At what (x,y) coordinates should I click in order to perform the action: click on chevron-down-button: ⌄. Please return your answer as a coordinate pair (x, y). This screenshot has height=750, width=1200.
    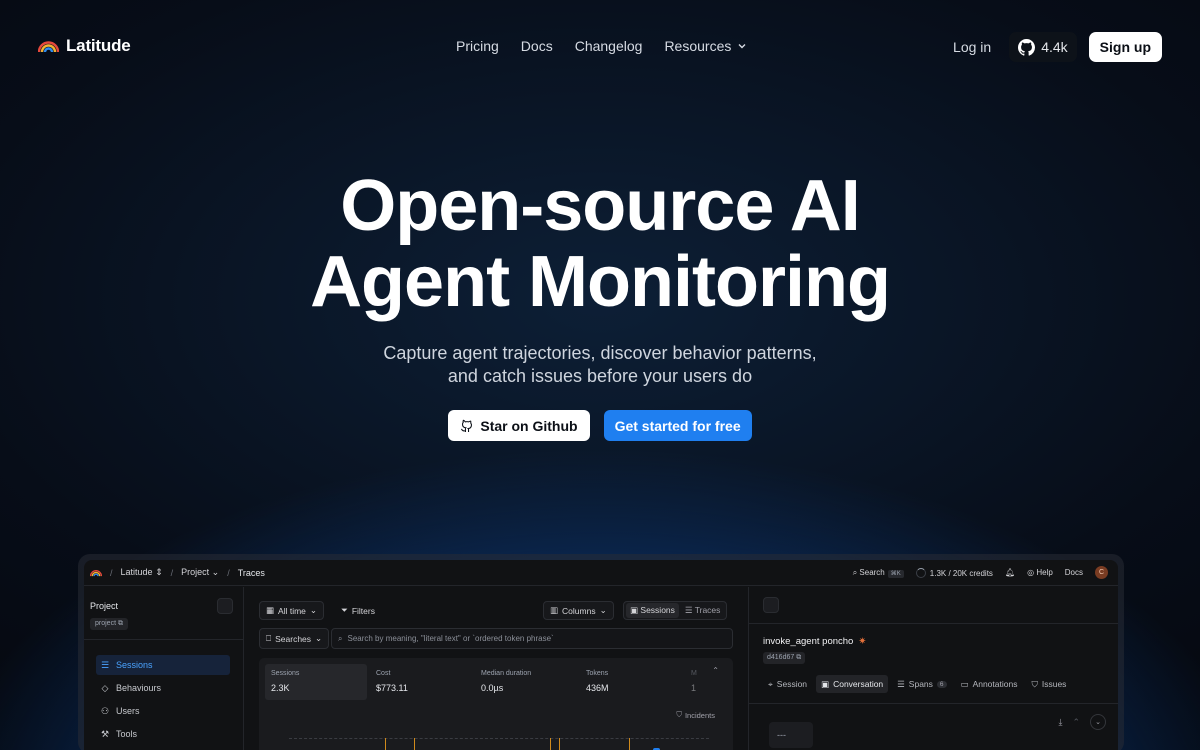
    Looking at the image, I should click on (1098, 722).